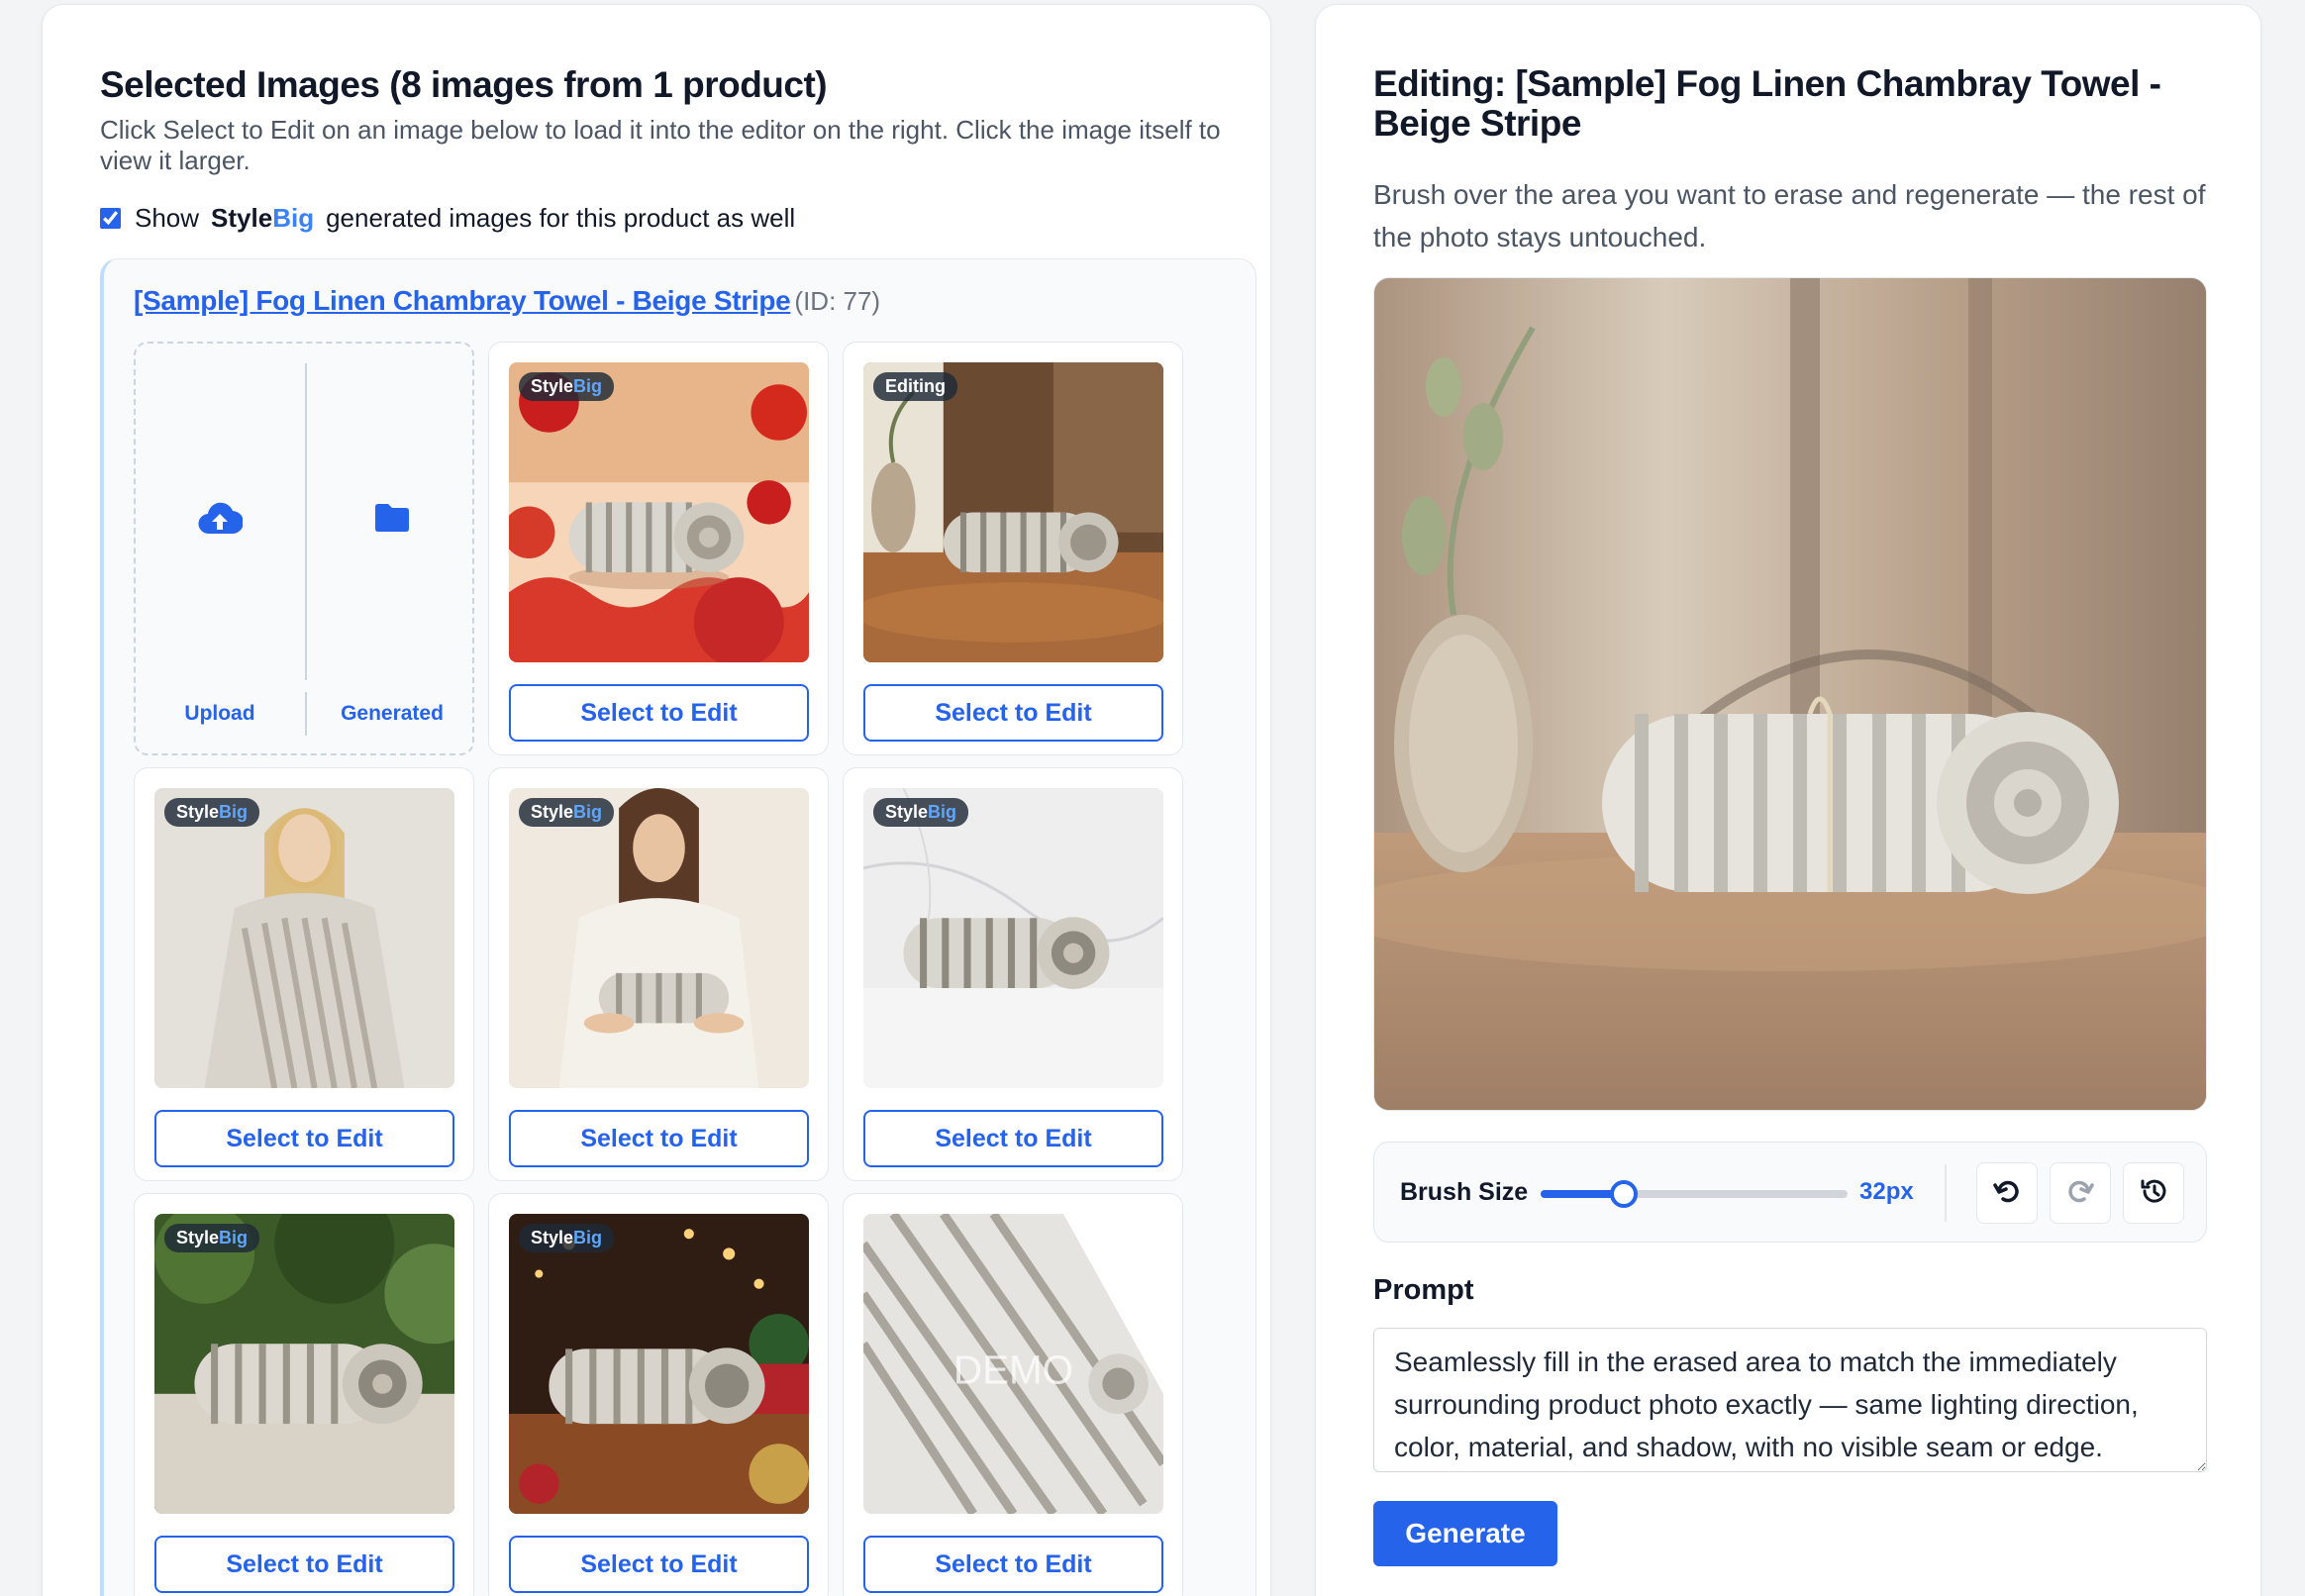 Image resolution: width=2305 pixels, height=1596 pixels. Describe the element at coordinates (1623, 1194) in the screenshot. I see `slider-thumb` at that location.